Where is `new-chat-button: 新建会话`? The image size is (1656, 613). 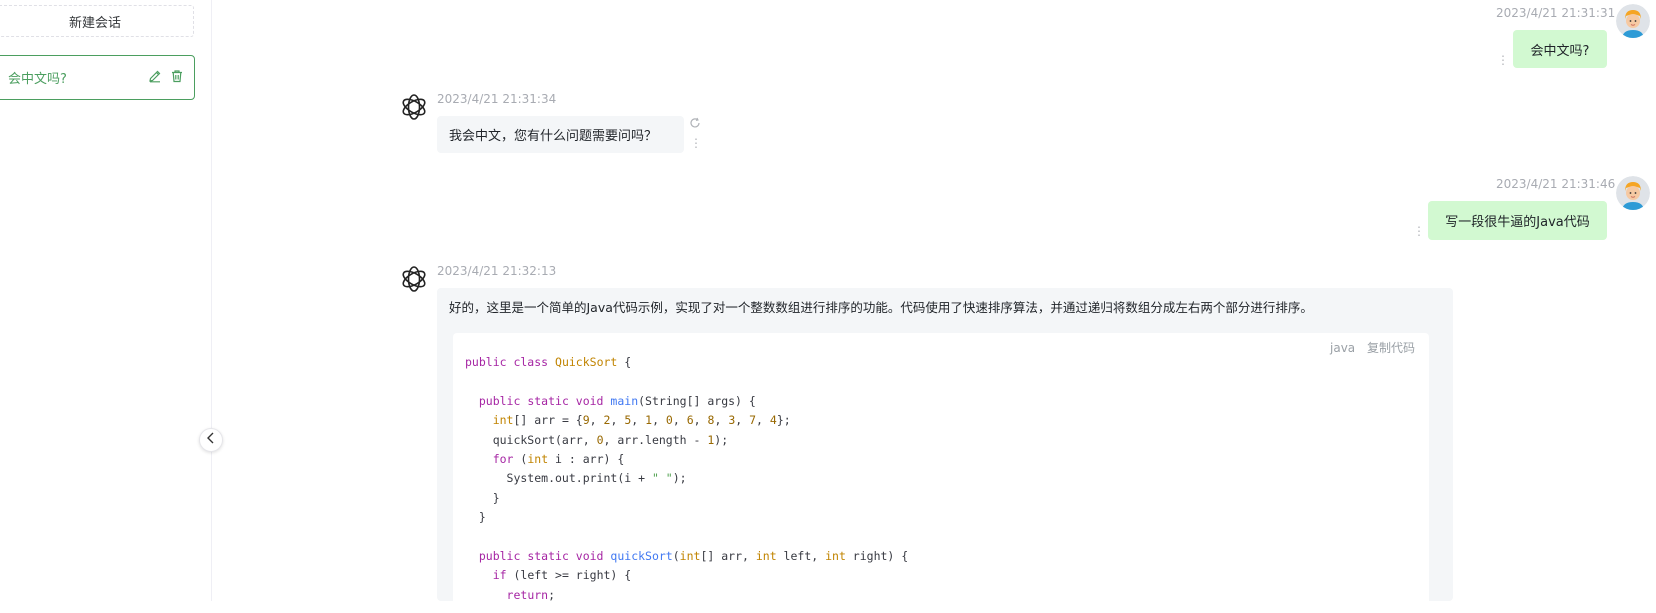 new-chat-button: 新建会话 is located at coordinates (97, 21).